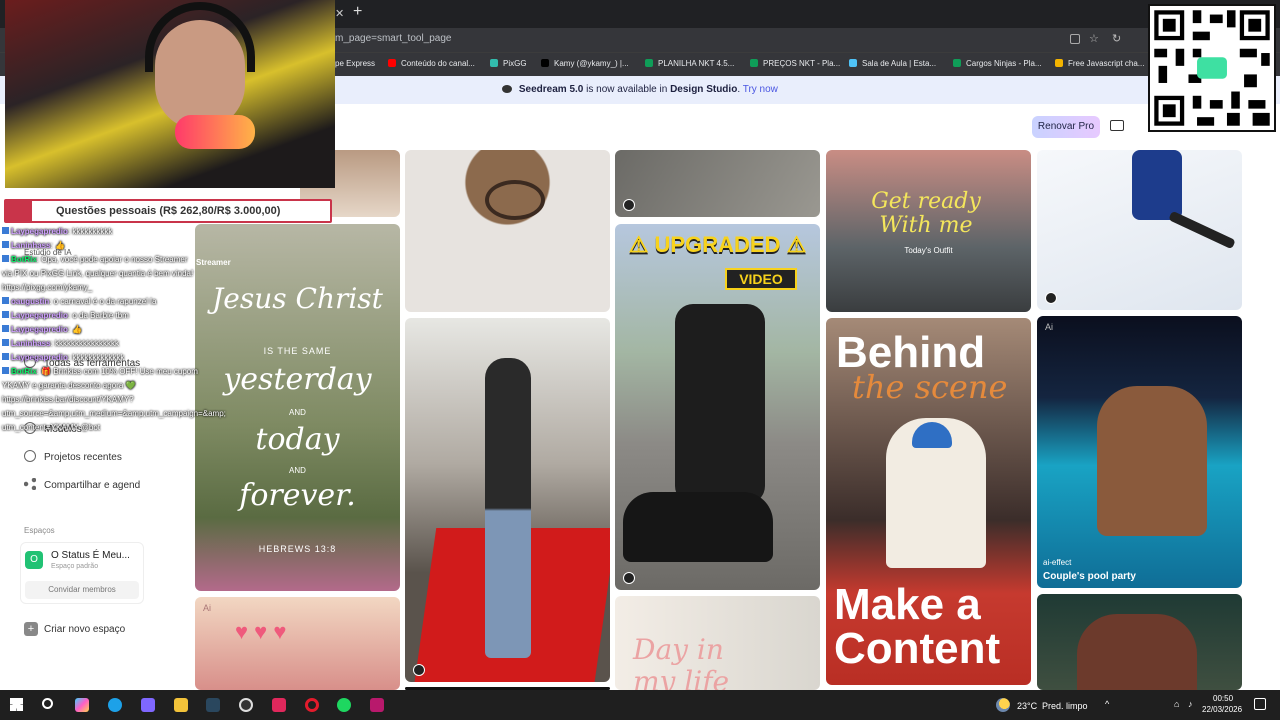 The height and width of the screenshot is (720, 1280). What do you see at coordinates (261, 631) in the screenshot?
I see `hearts-icon: ♥ ♥ ♥` at bounding box center [261, 631].